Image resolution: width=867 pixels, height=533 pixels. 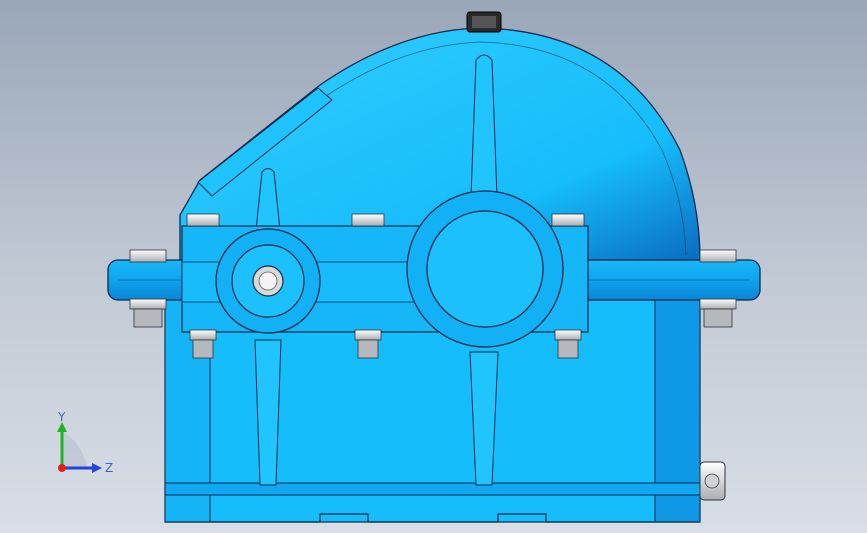 I want to click on x-axis-icon, so click(x=62, y=468).